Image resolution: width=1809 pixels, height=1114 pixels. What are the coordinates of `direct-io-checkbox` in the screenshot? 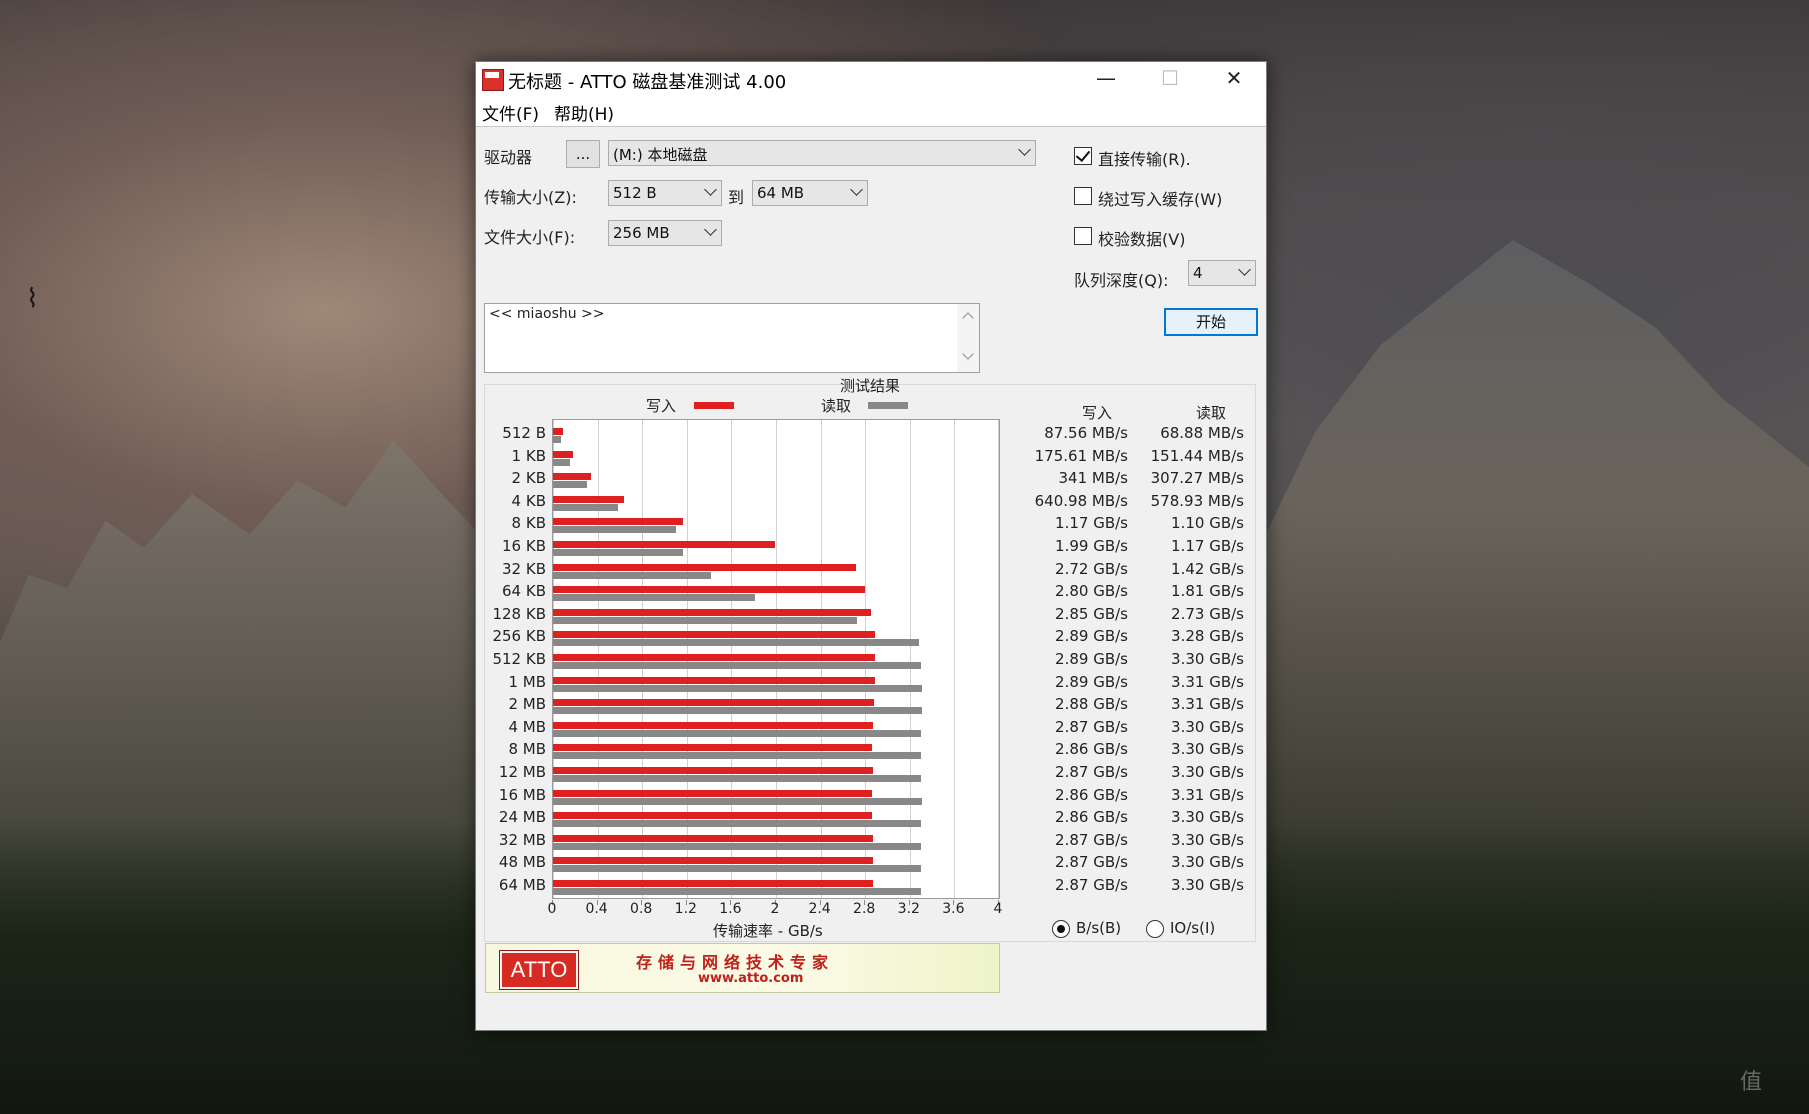 It's located at (1083, 156).